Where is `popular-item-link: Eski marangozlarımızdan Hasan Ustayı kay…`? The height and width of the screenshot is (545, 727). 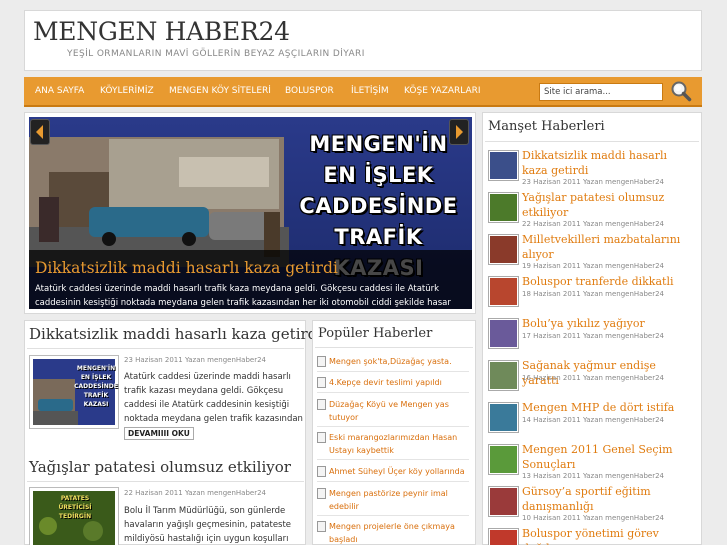 popular-item-link: Eski marangozlarımızdan Hasan Ustayı kay… is located at coordinates (399, 444).